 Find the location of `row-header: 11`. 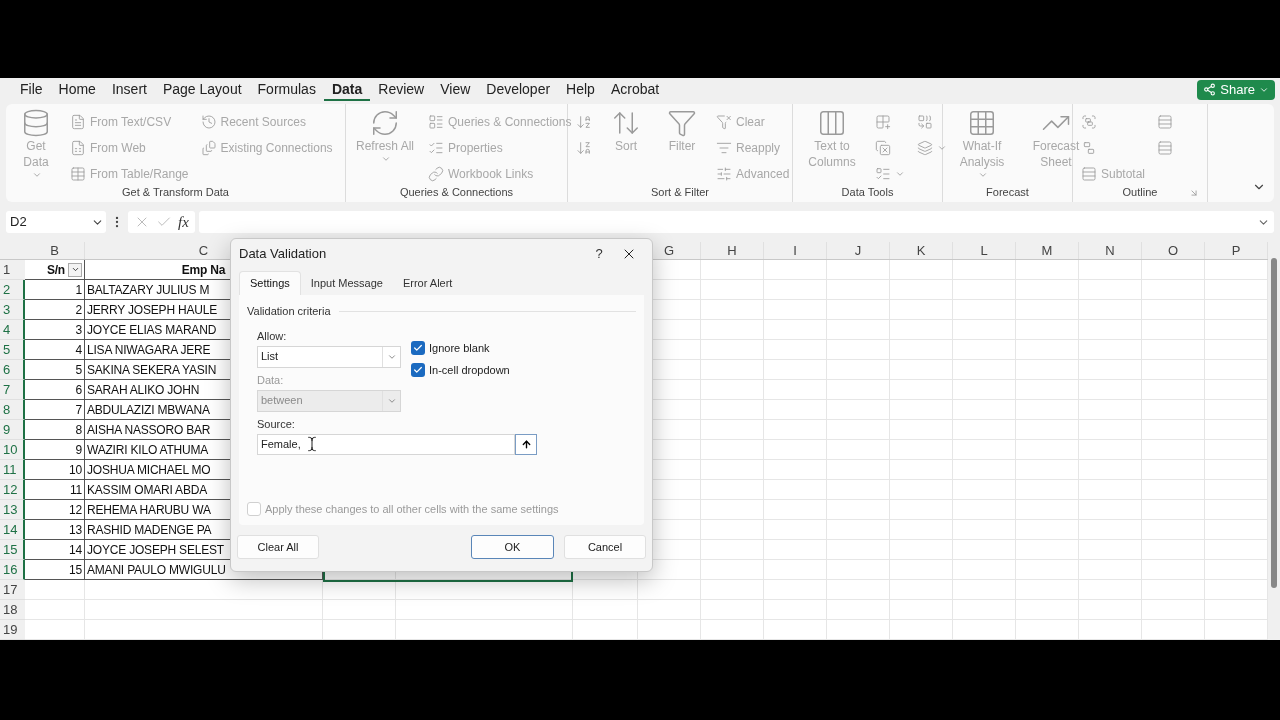

row-header: 11 is located at coordinates (12, 470).